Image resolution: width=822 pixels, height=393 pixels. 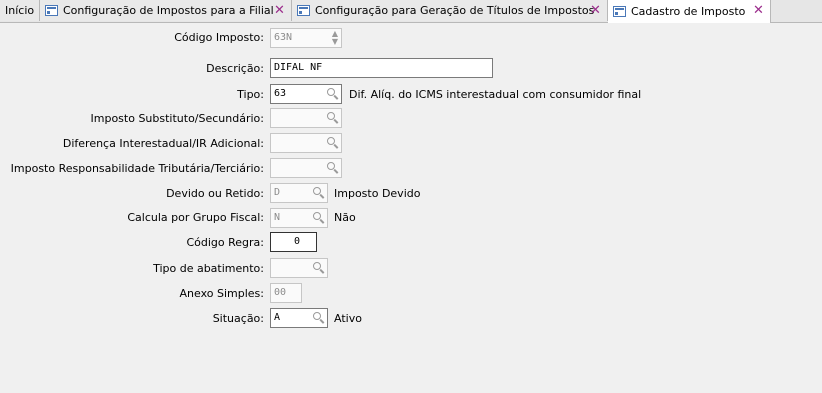 What do you see at coordinates (277, 317) in the screenshot?
I see `situacao-value: A` at bounding box center [277, 317].